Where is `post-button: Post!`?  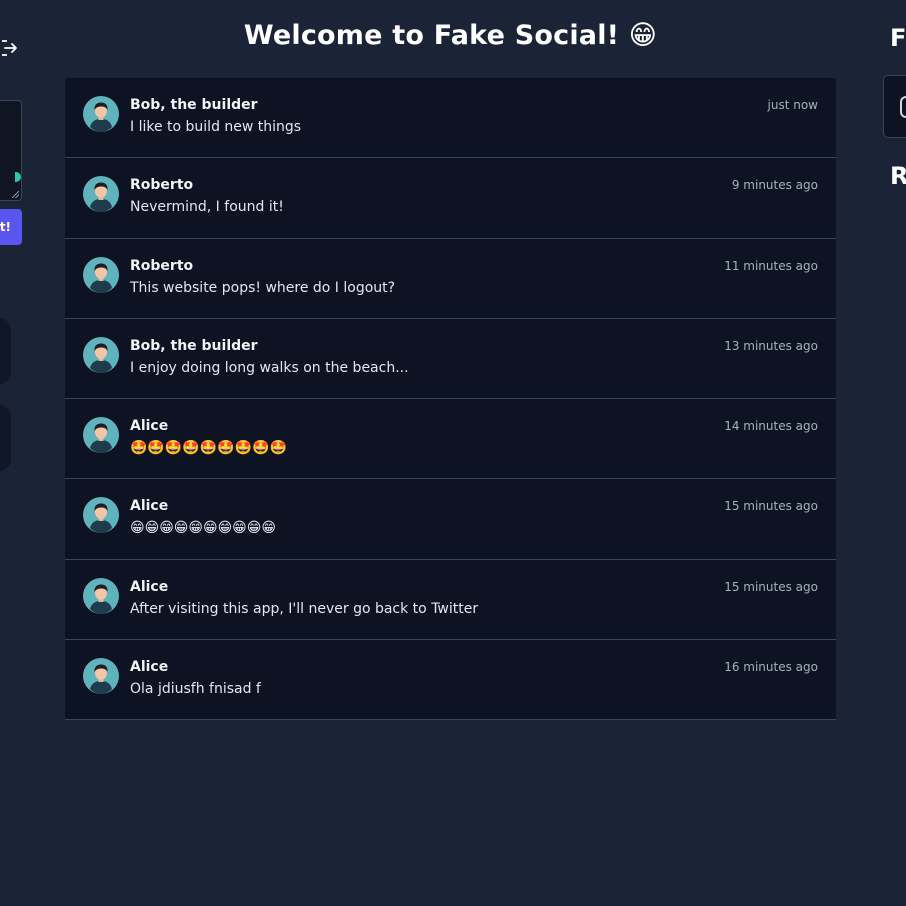
post-button: Post! is located at coordinates (11, 227).